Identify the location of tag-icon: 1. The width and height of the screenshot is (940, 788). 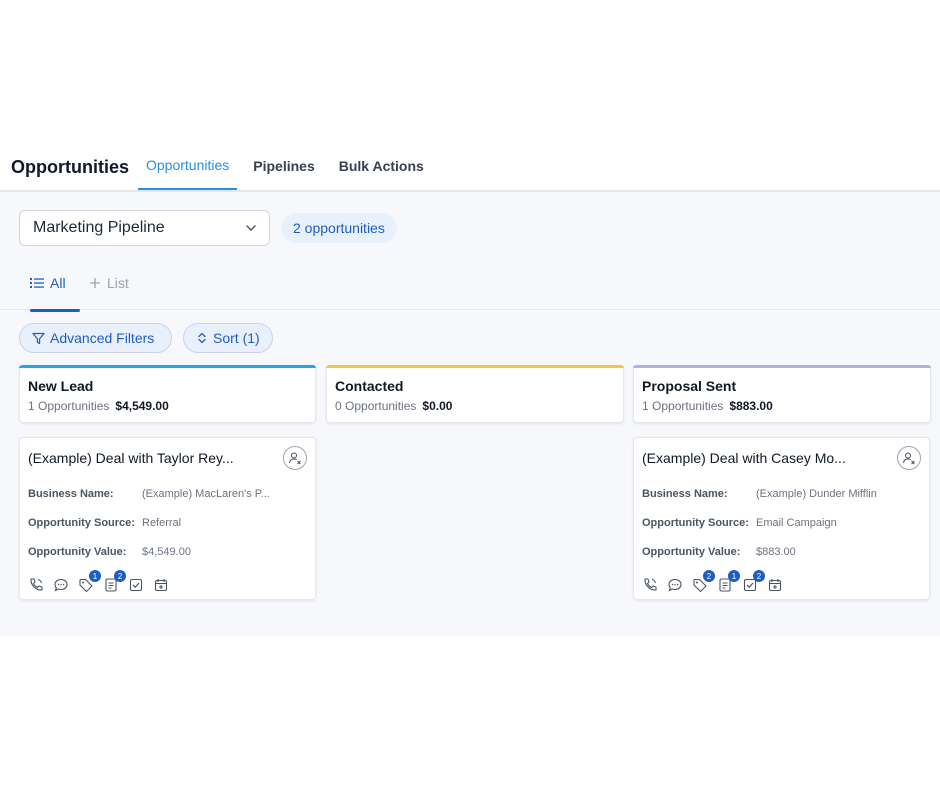
(89, 581).